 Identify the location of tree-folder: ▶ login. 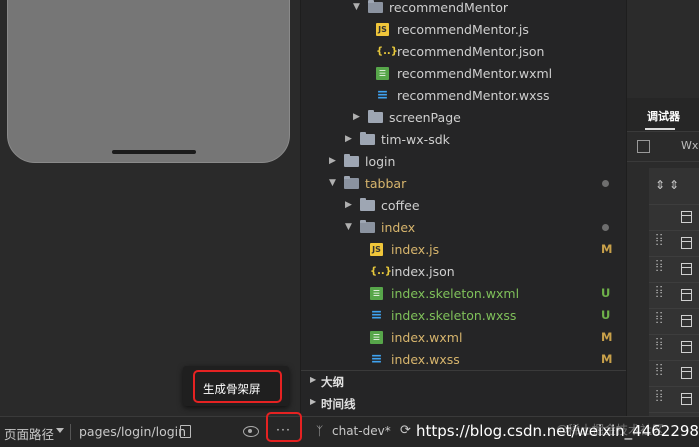
(464, 162).